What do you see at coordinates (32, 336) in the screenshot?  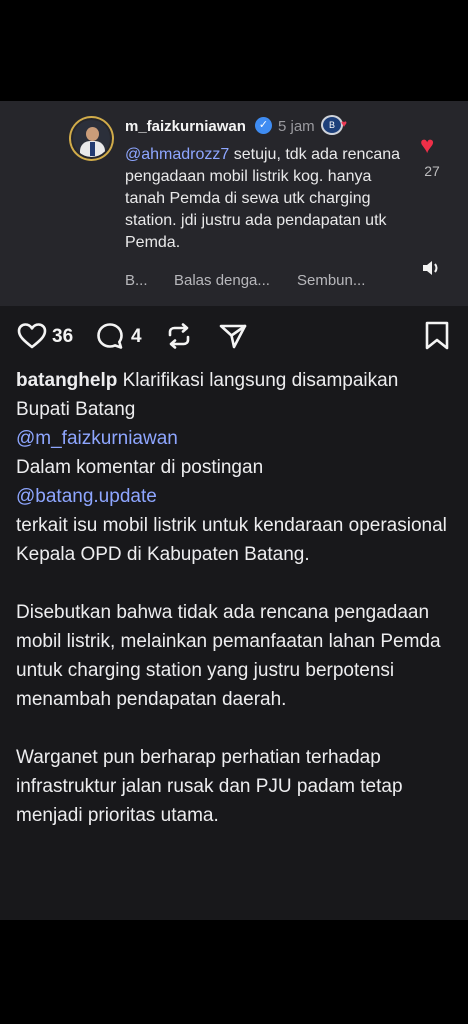 I see `heart-icon` at bounding box center [32, 336].